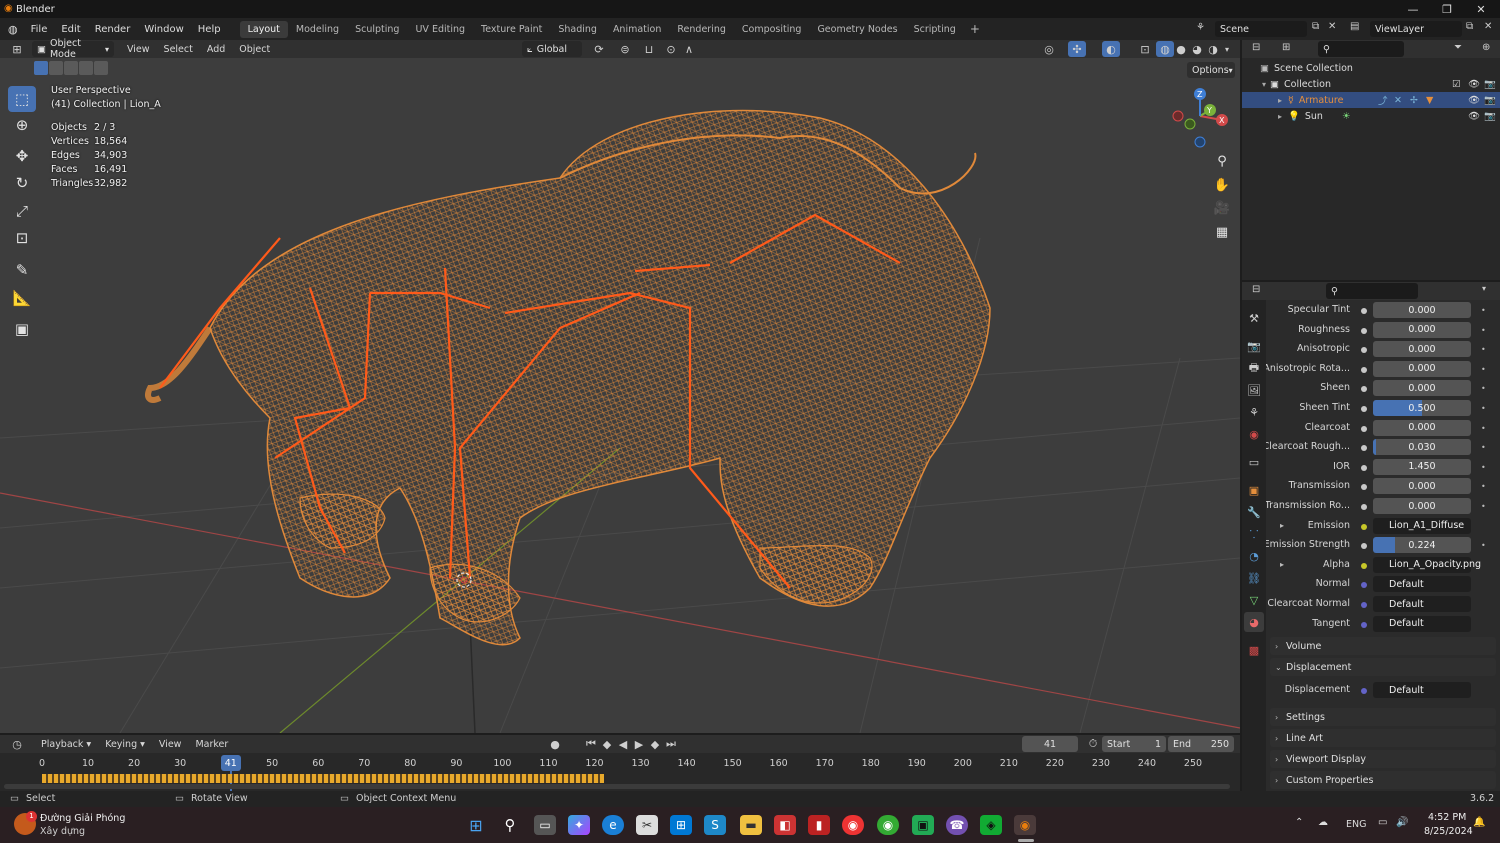 The width and height of the screenshot is (1500, 843). Describe the element at coordinates (1093, 744) in the screenshot. I see `stopwatch-icon: ⏱` at that location.